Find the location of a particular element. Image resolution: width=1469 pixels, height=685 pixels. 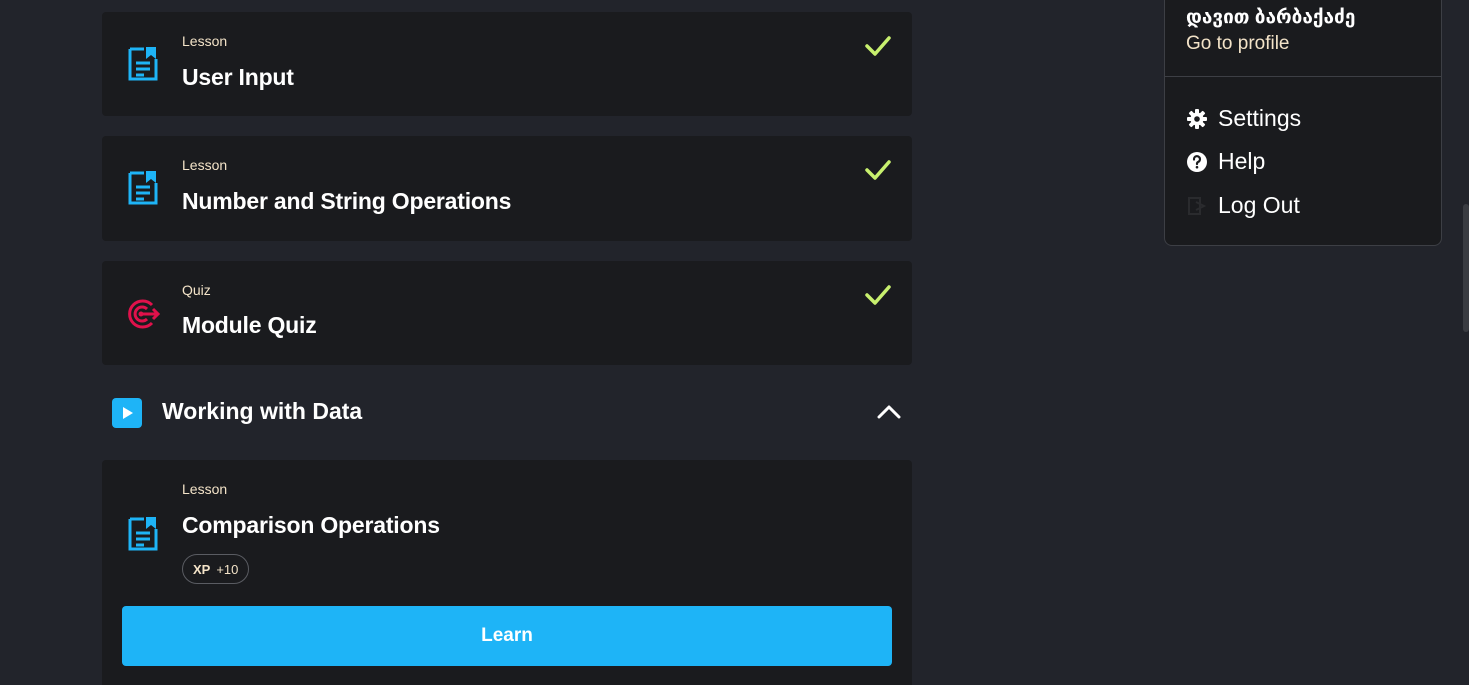

menu-item-label: Settings is located at coordinates (1260, 118).